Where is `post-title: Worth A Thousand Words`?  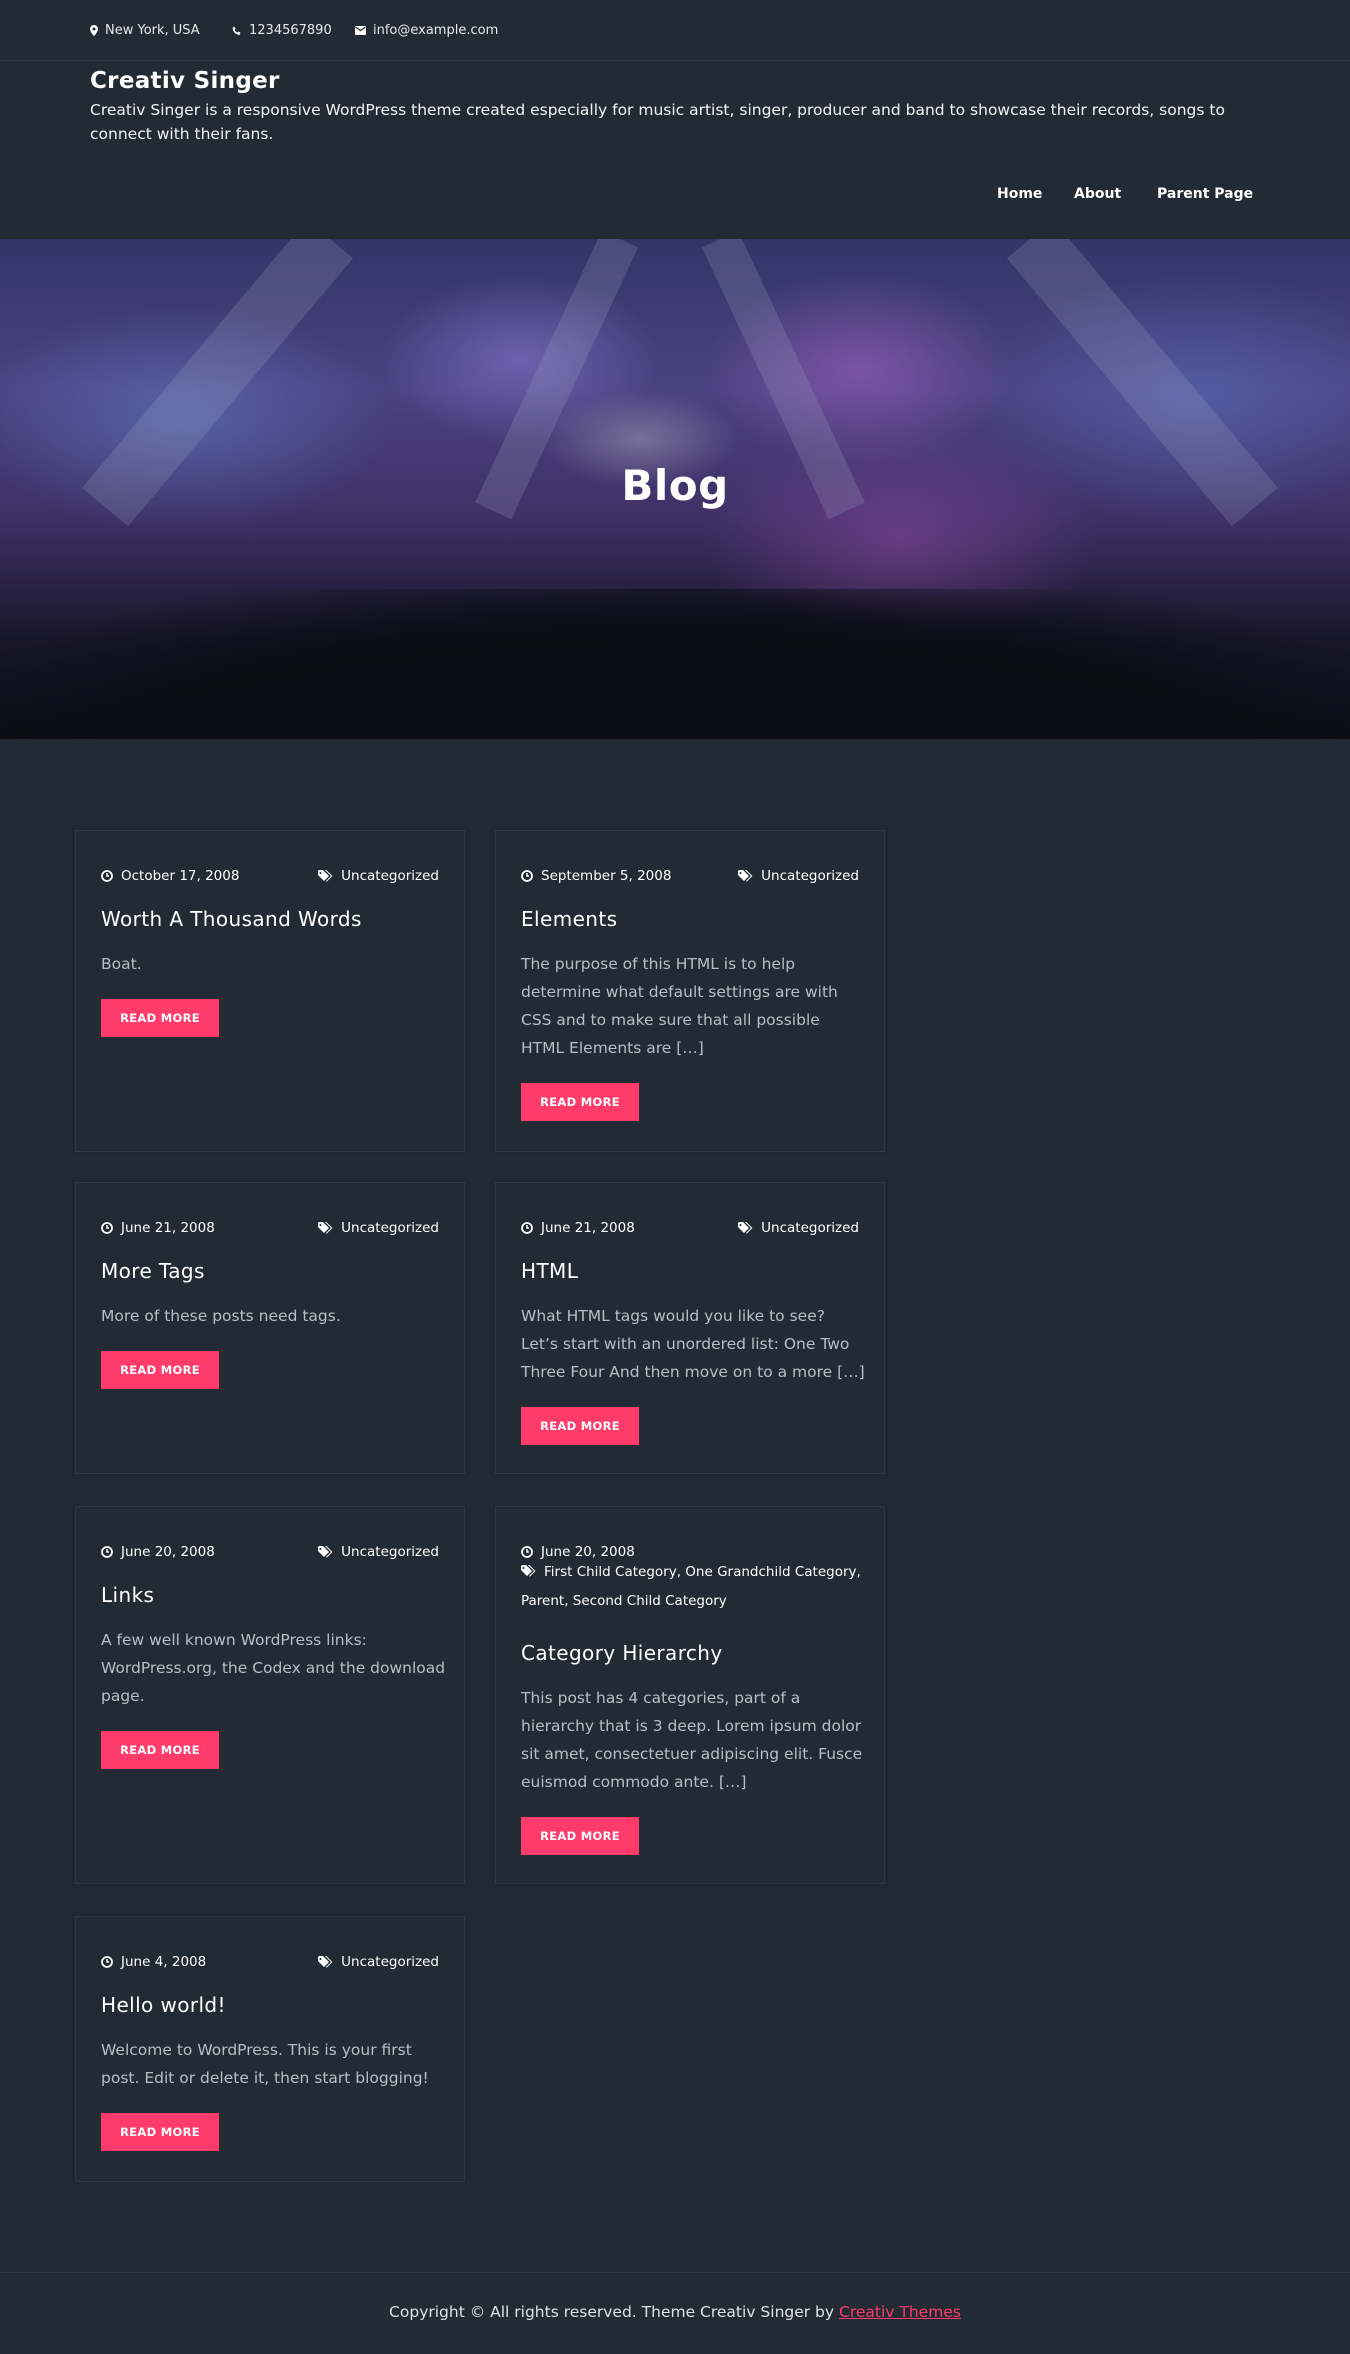
post-title: Worth A Thousand Words is located at coordinates (231, 919).